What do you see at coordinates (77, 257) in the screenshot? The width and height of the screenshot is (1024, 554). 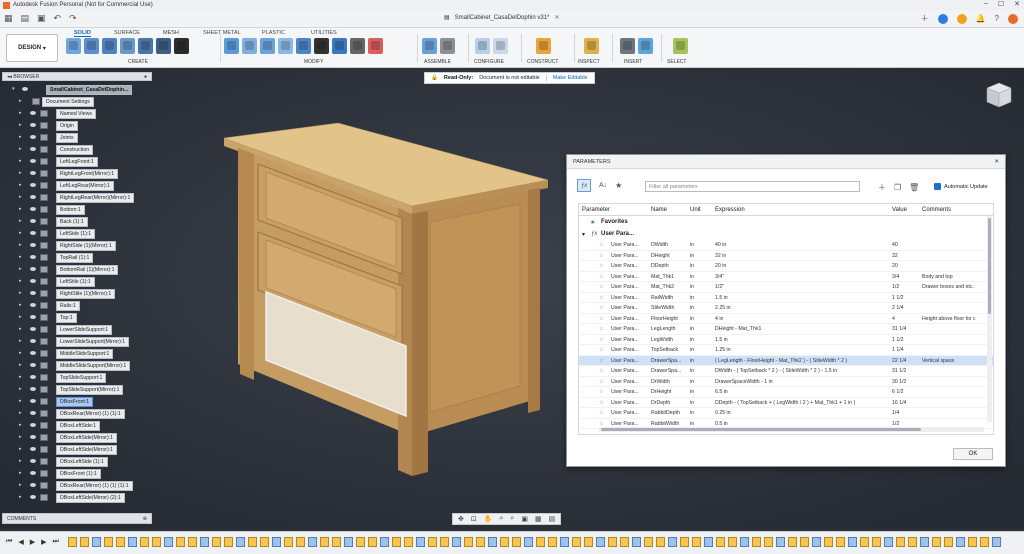 I see `browser-node: ▸ TopRail (1):1` at bounding box center [77, 257].